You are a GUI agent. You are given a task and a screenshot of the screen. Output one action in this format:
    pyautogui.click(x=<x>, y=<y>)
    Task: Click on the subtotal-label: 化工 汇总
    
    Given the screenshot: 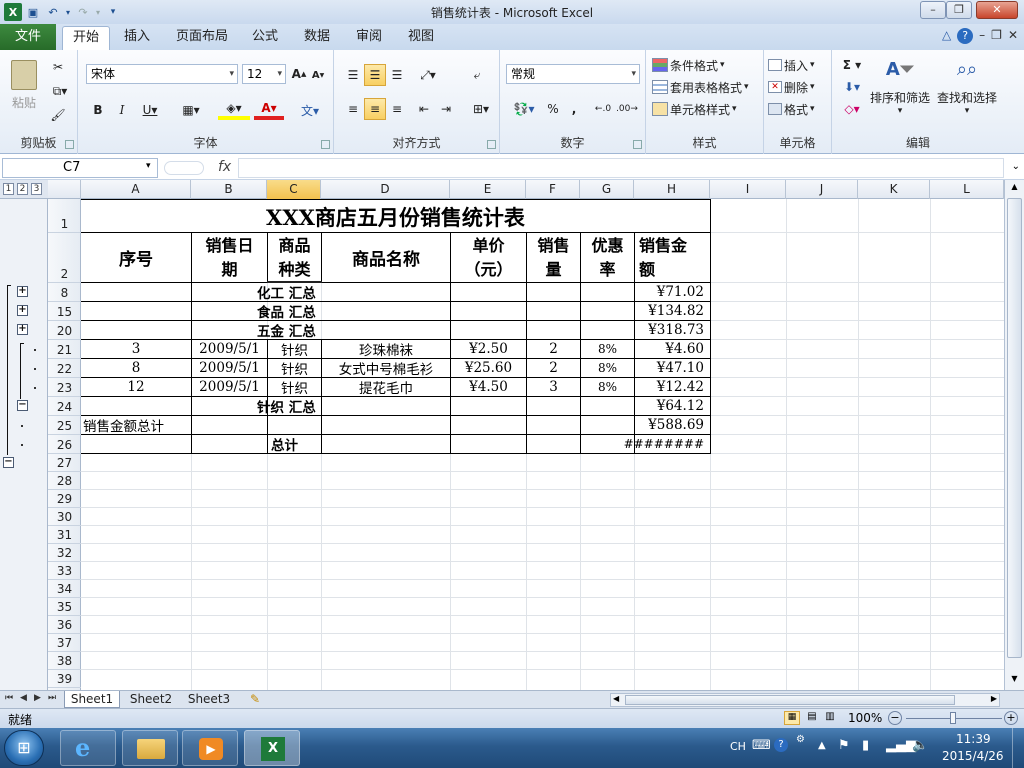 What is the action you would take?
    pyautogui.click(x=286, y=292)
    